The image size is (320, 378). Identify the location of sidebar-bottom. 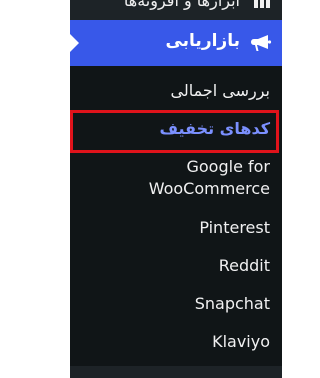
(176, 374).